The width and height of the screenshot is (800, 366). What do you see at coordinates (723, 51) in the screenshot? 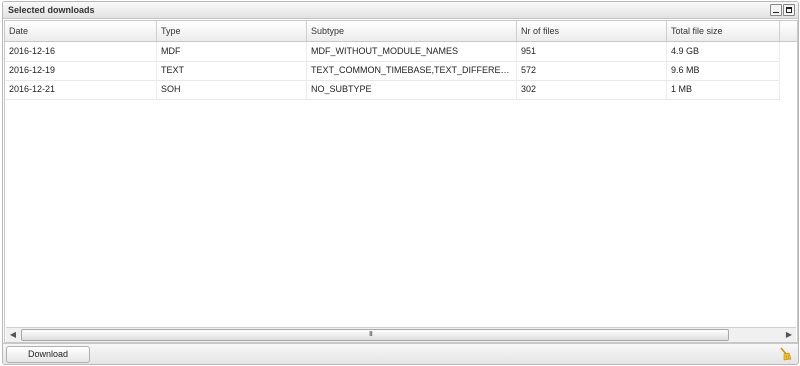
I see `cell-total-file-size: 4.9 GB` at bounding box center [723, 51].